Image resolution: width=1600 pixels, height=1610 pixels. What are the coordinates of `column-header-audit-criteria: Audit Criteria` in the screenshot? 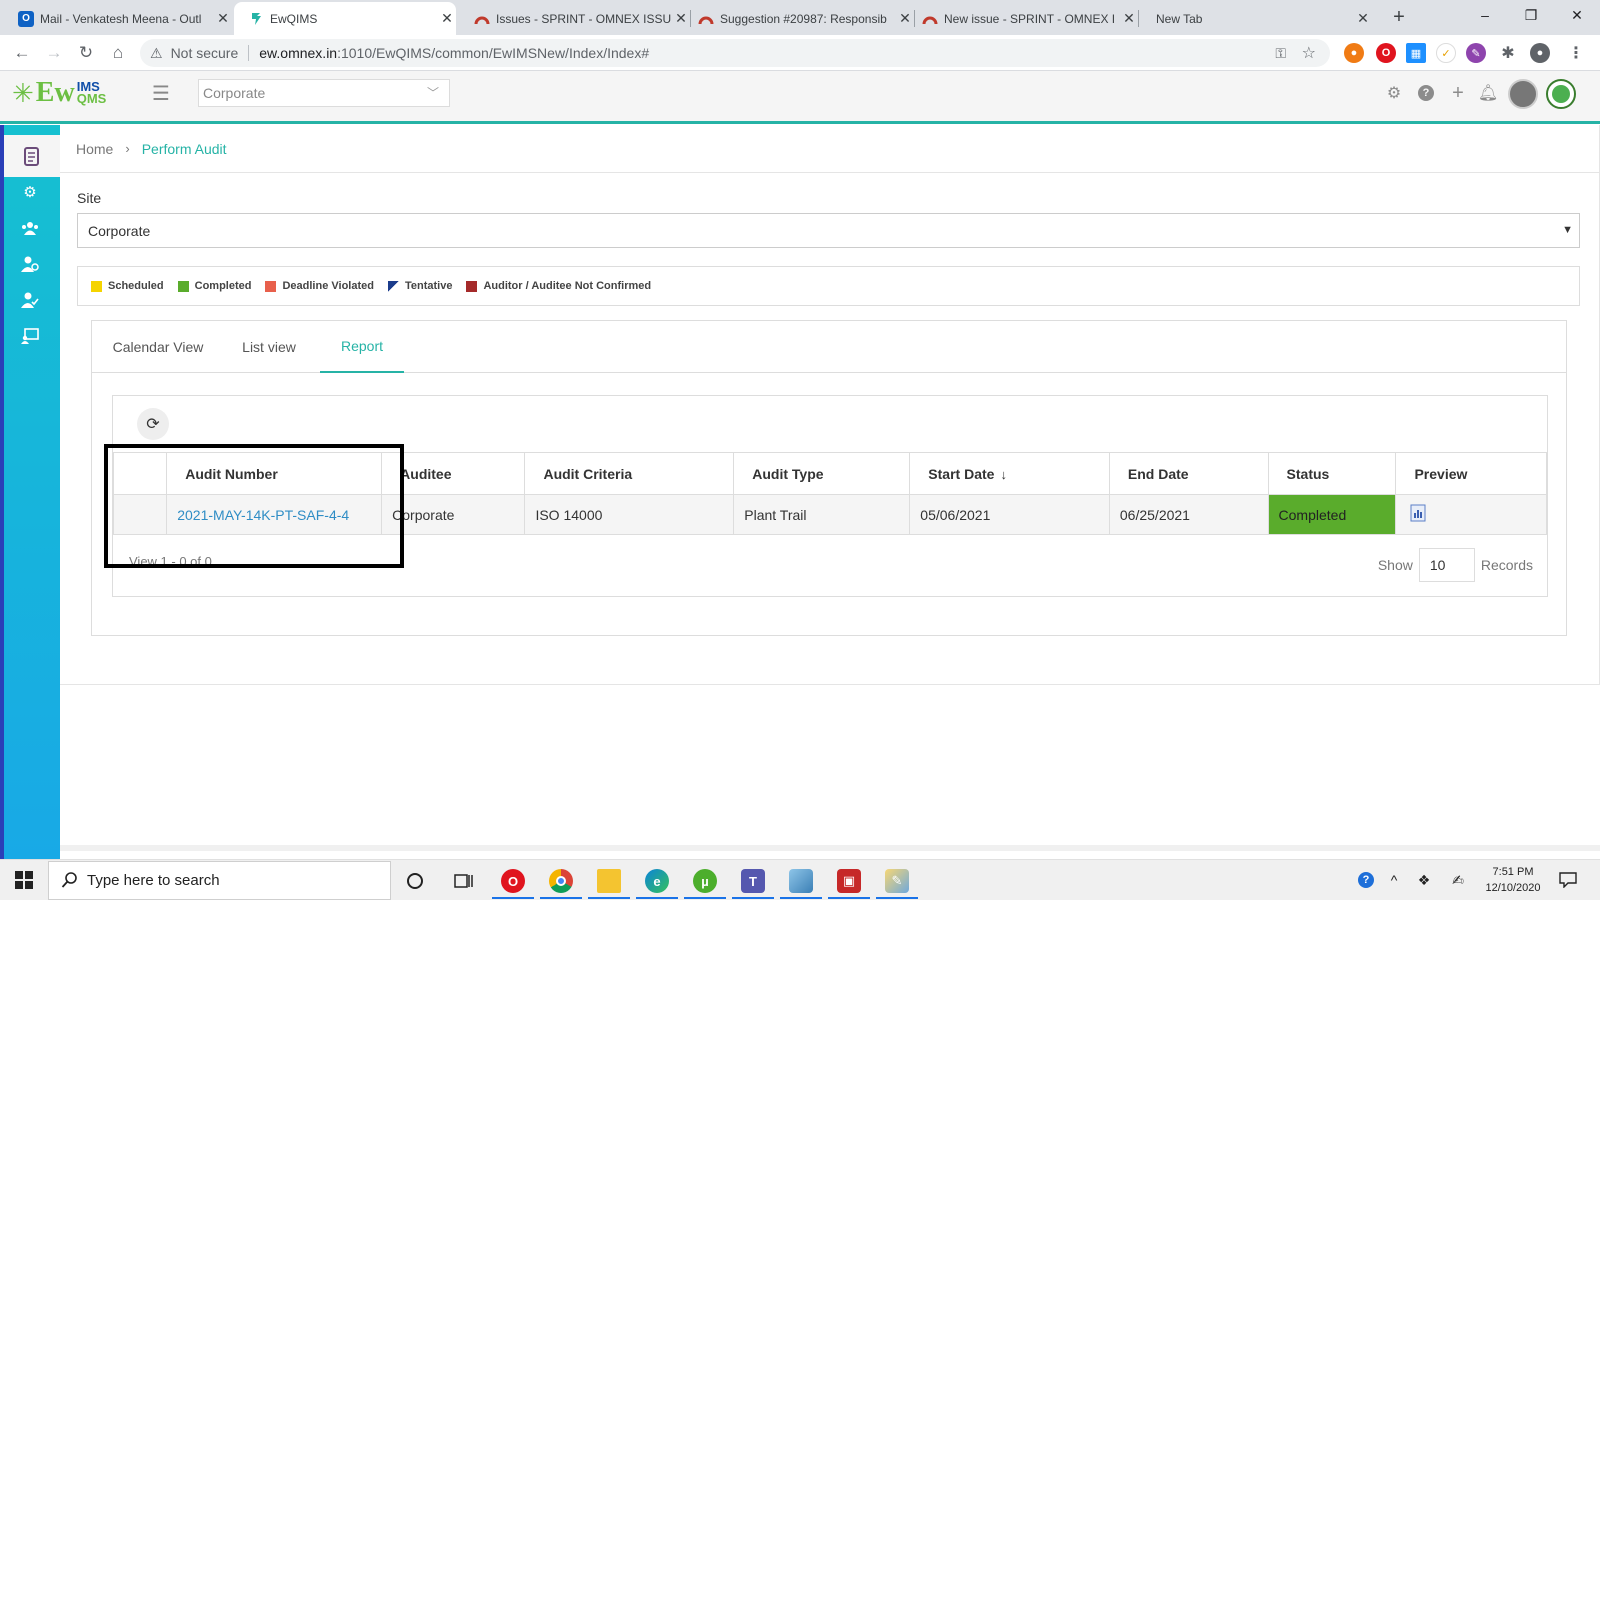 It's located at (629, 473).